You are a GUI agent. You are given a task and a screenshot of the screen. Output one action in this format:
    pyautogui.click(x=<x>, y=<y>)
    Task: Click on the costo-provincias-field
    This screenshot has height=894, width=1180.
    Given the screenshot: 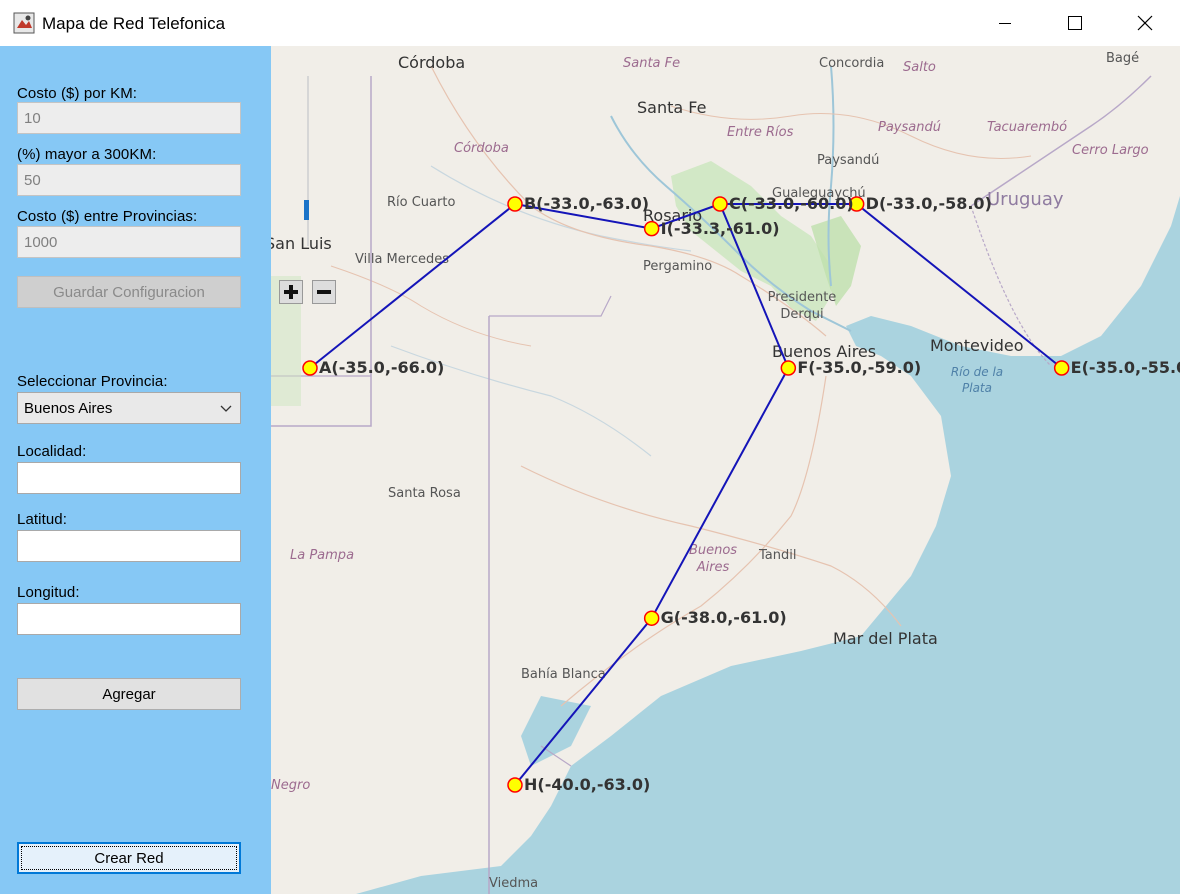 What is the action you would take?
    pyautogui.click(x=129, y=242)
    